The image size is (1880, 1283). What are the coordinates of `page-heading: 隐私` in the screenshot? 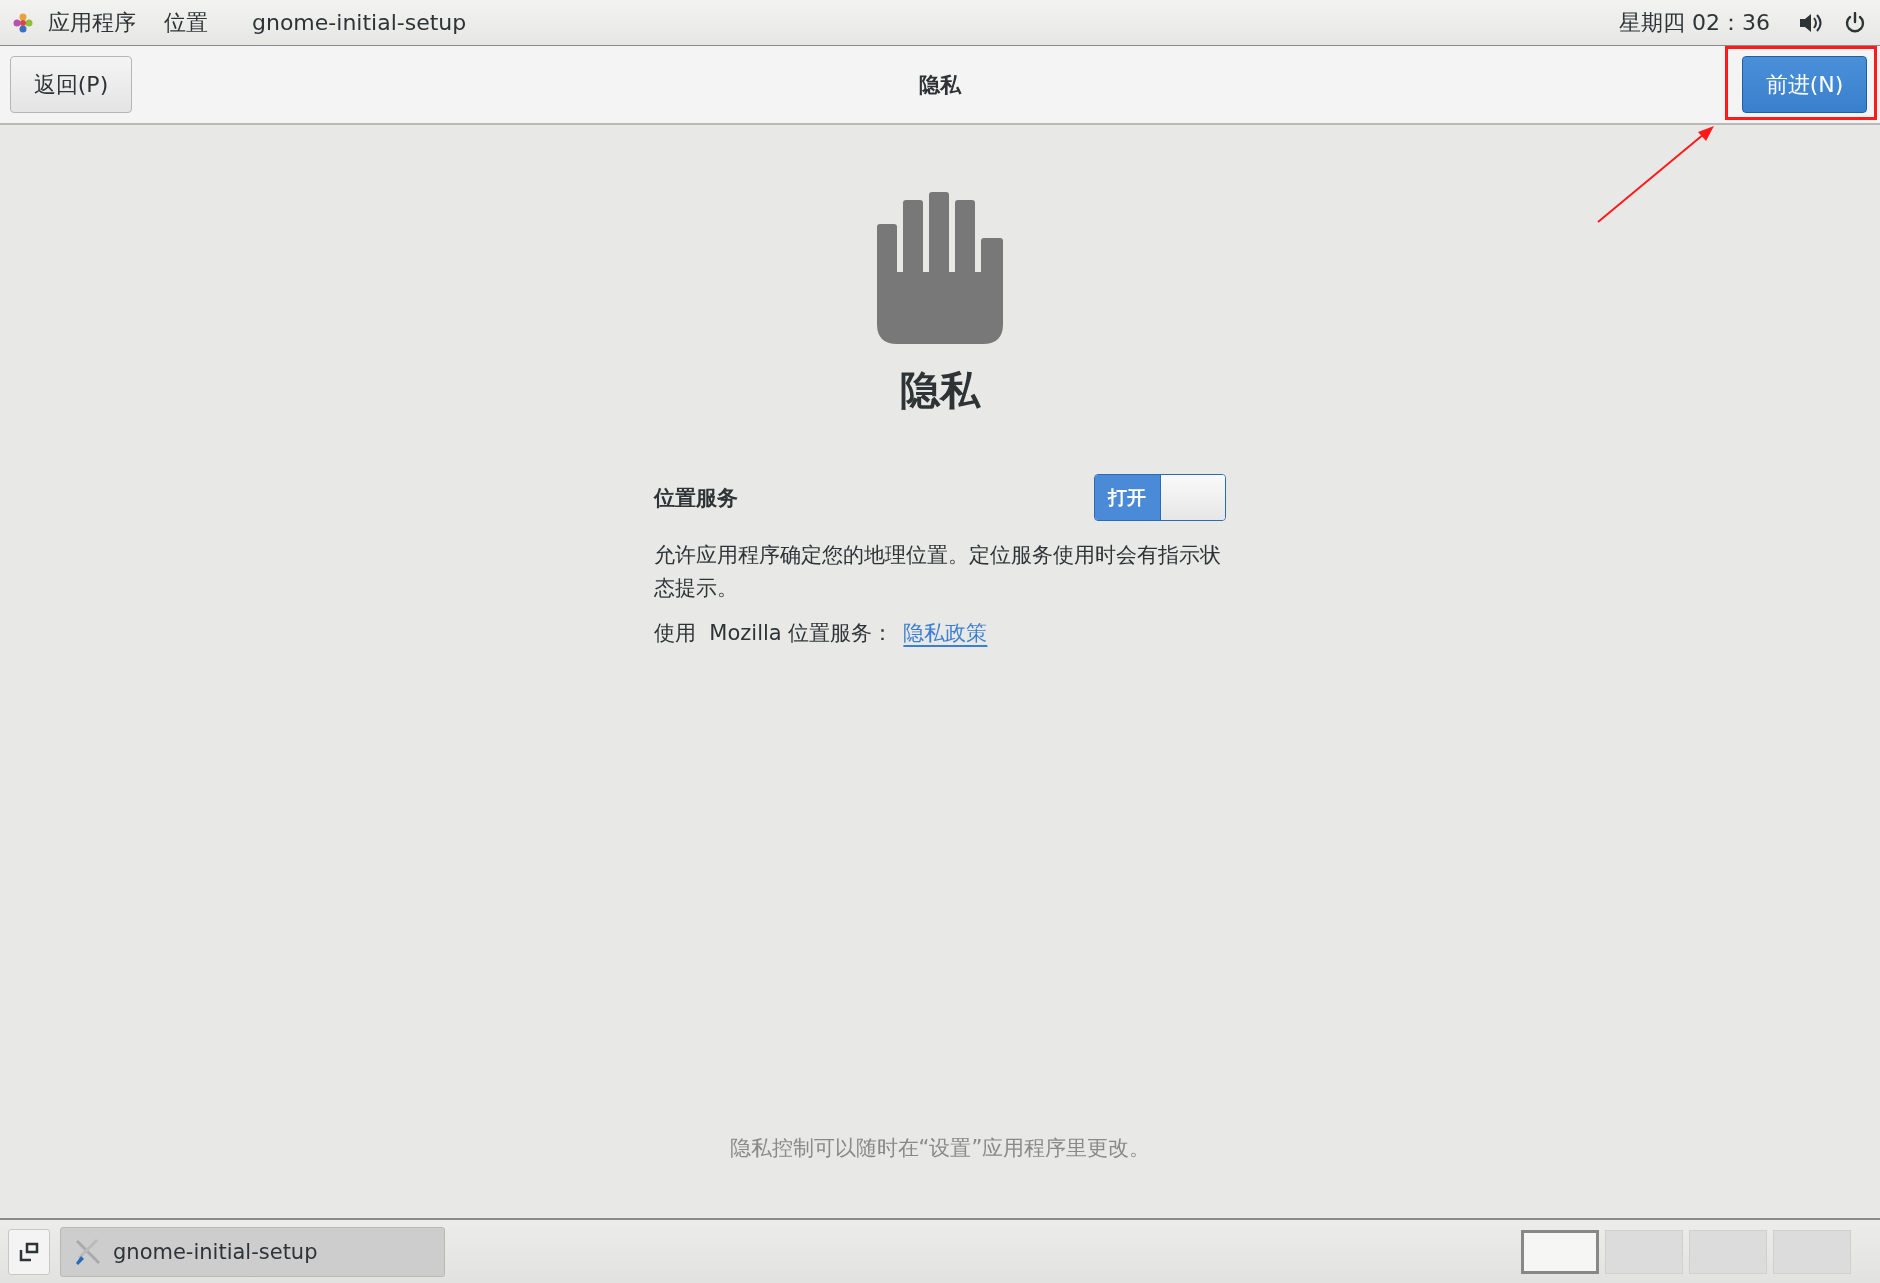 It's located at (940, 390).